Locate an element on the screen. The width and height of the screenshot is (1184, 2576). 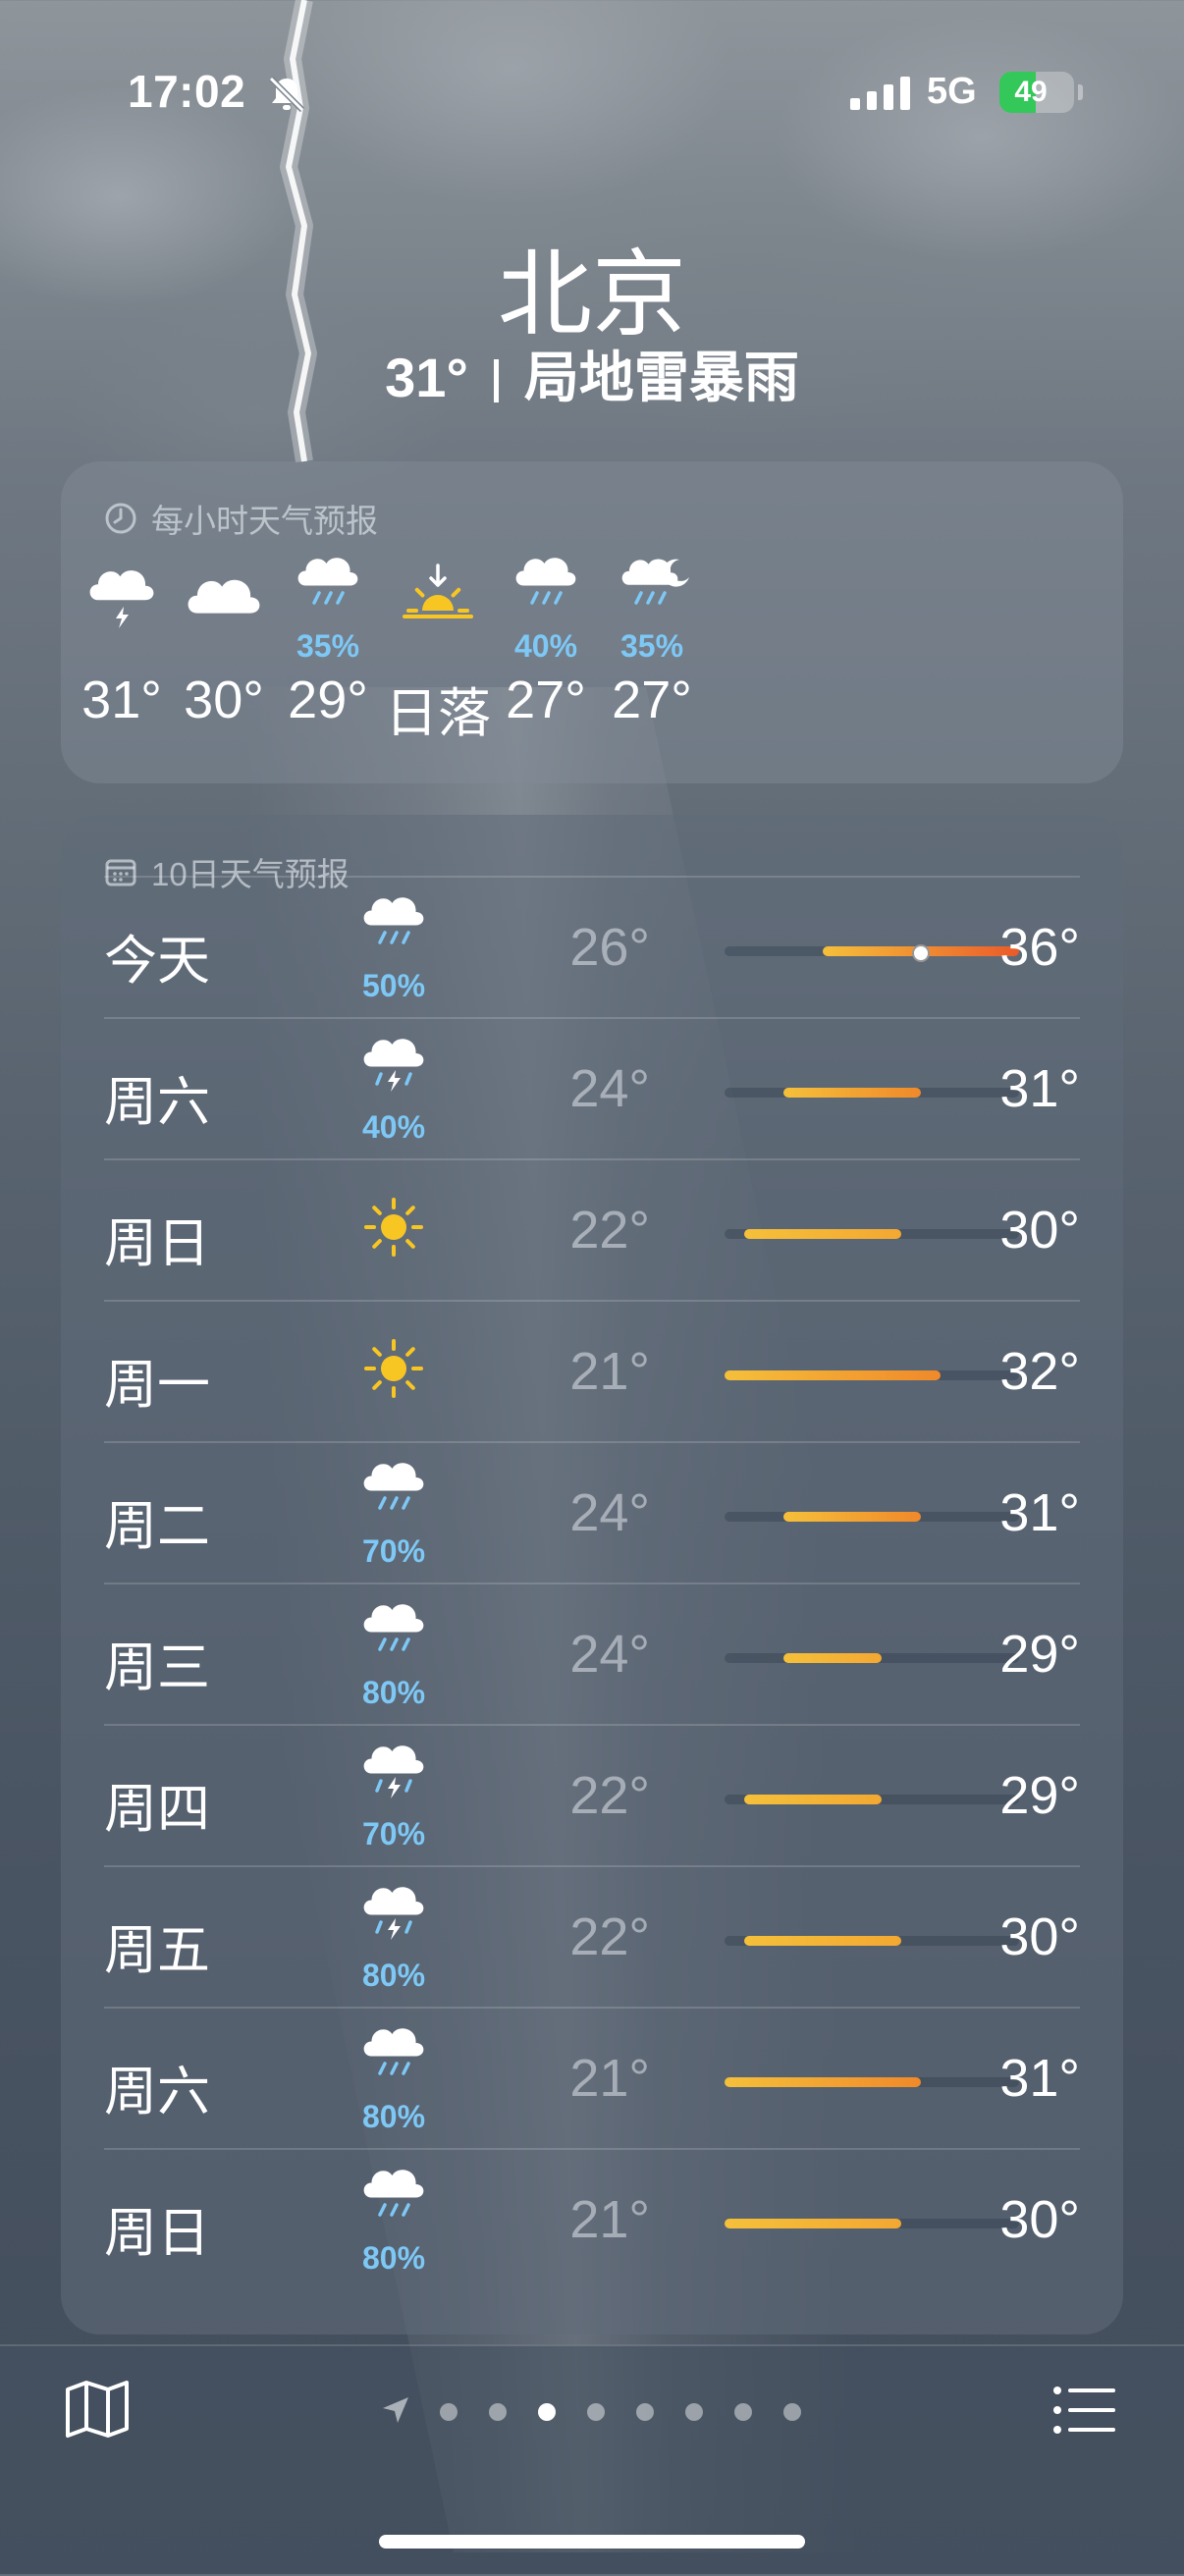
list-icon is located at coordinates (1084, 2410).